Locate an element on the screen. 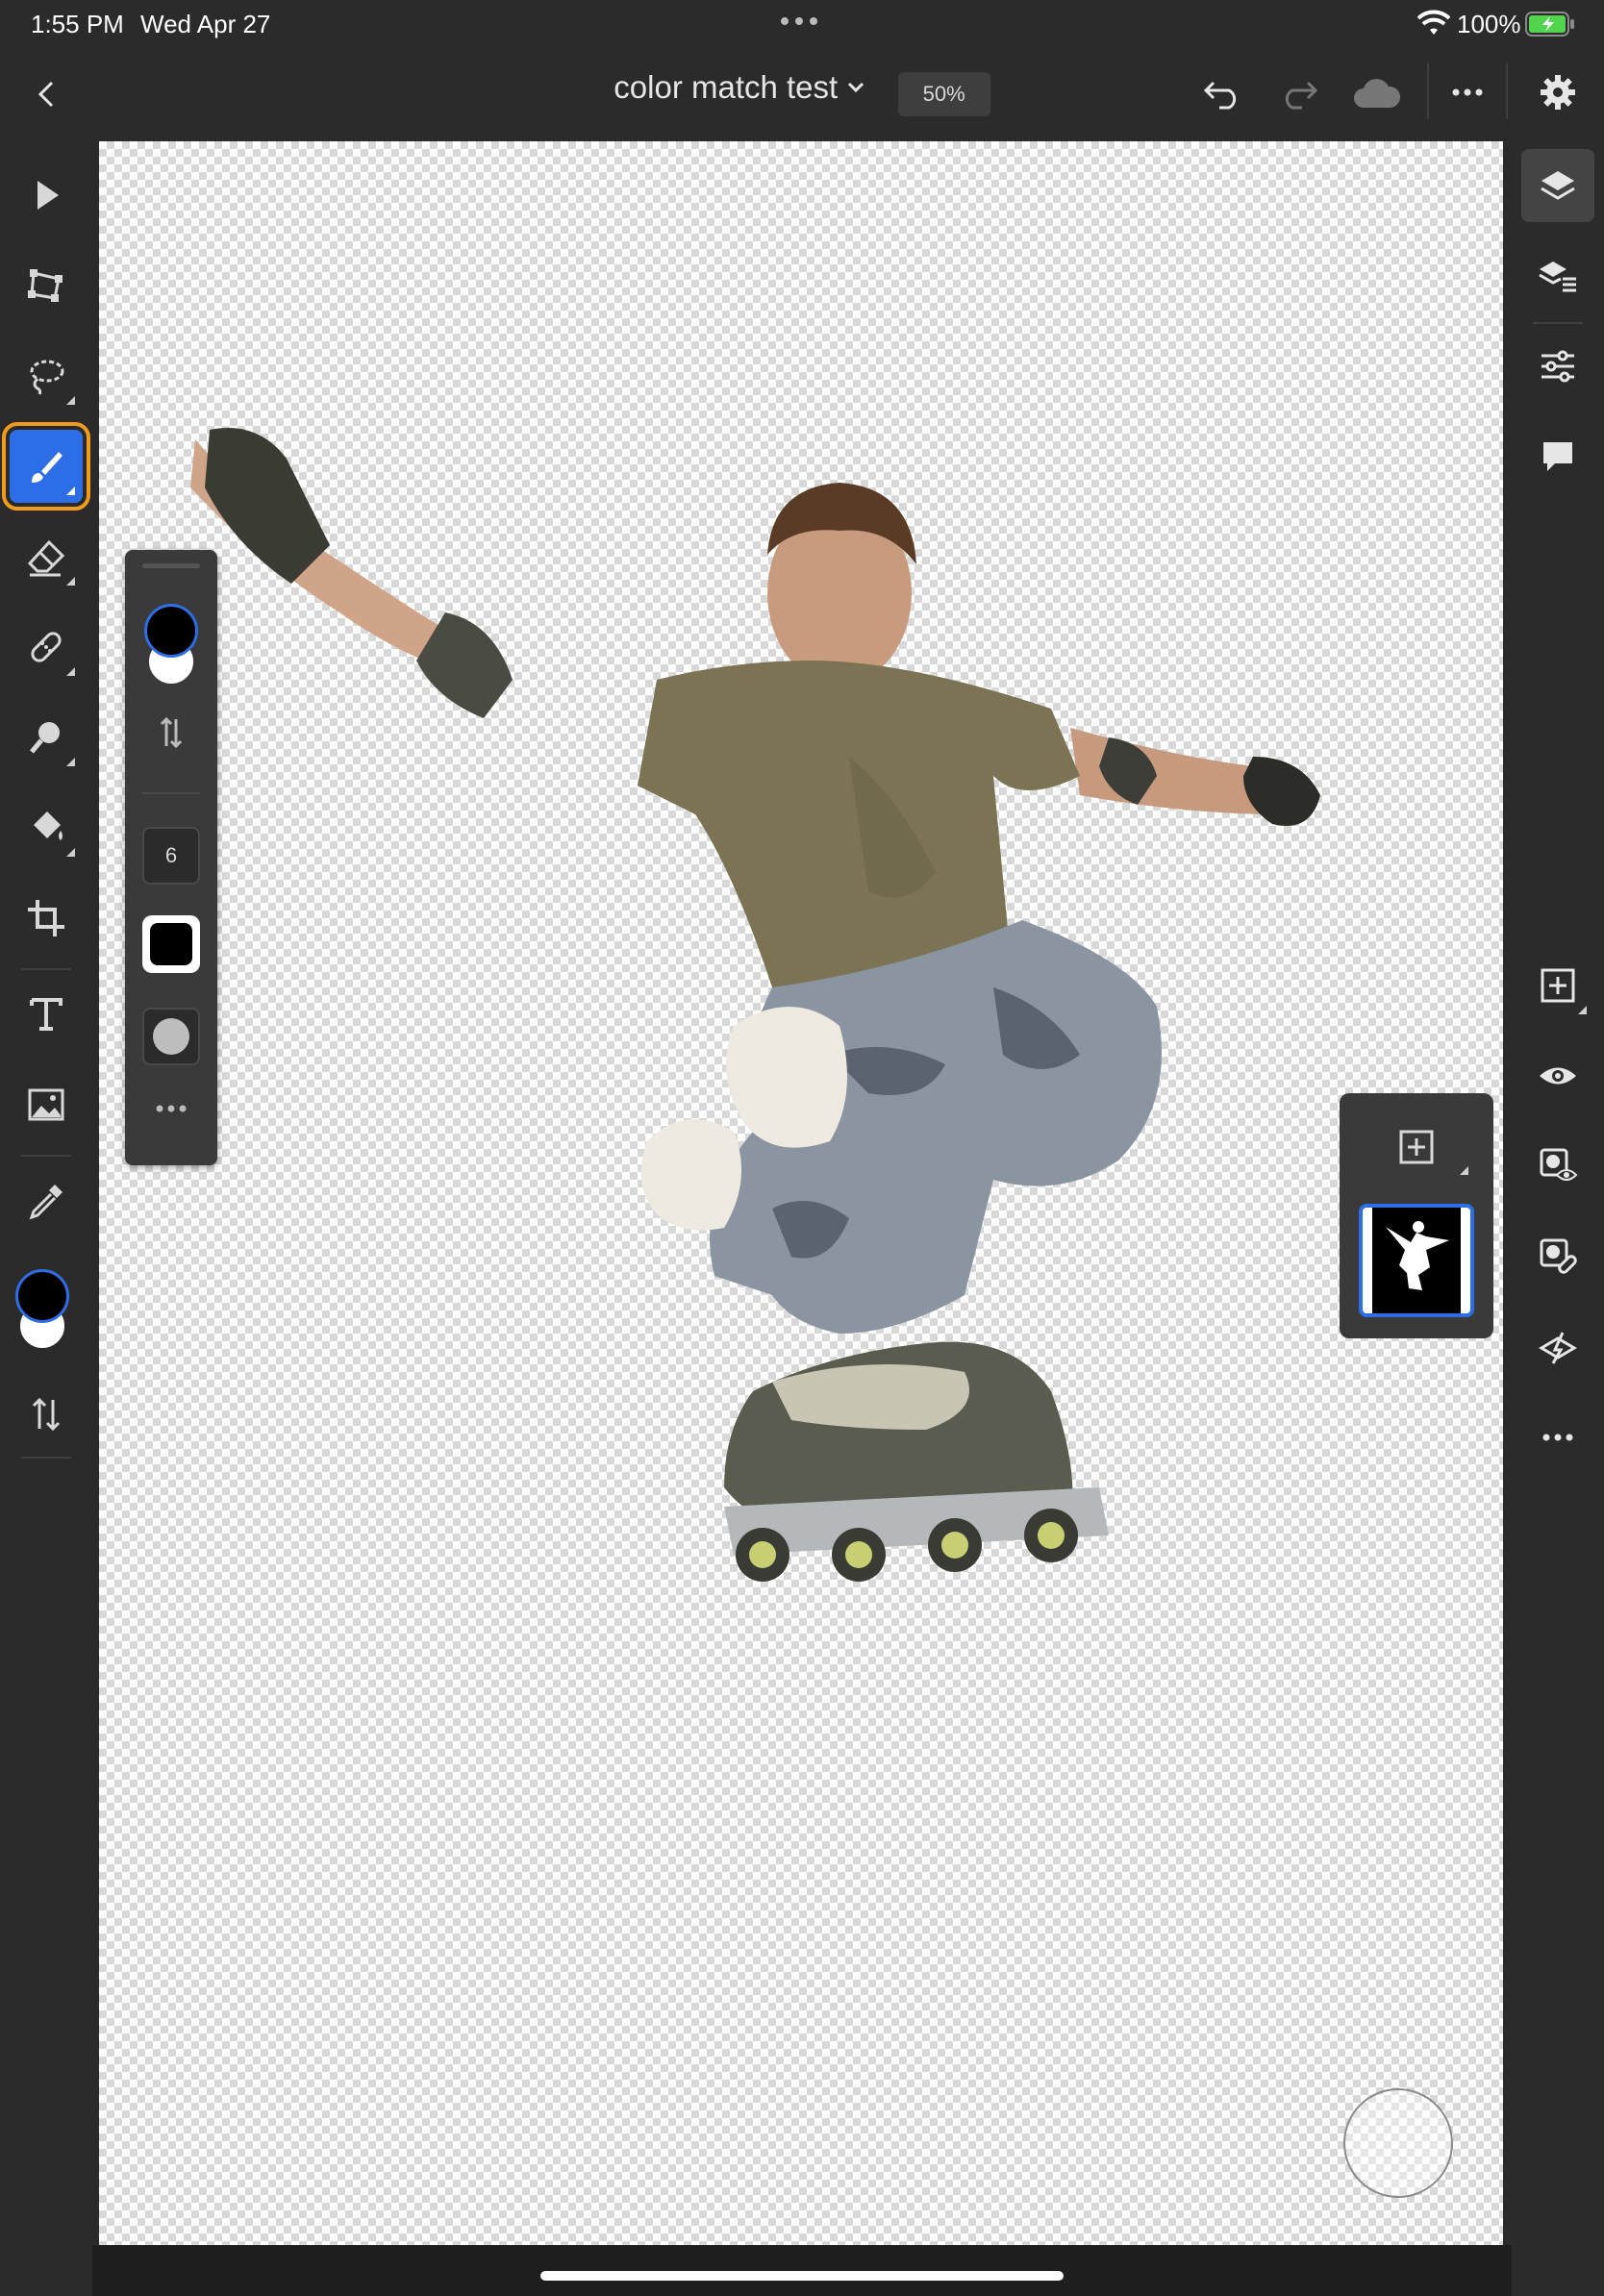 The image size is (1604, 2296). paint-bucket-icon is located at coordinates (48, 825).